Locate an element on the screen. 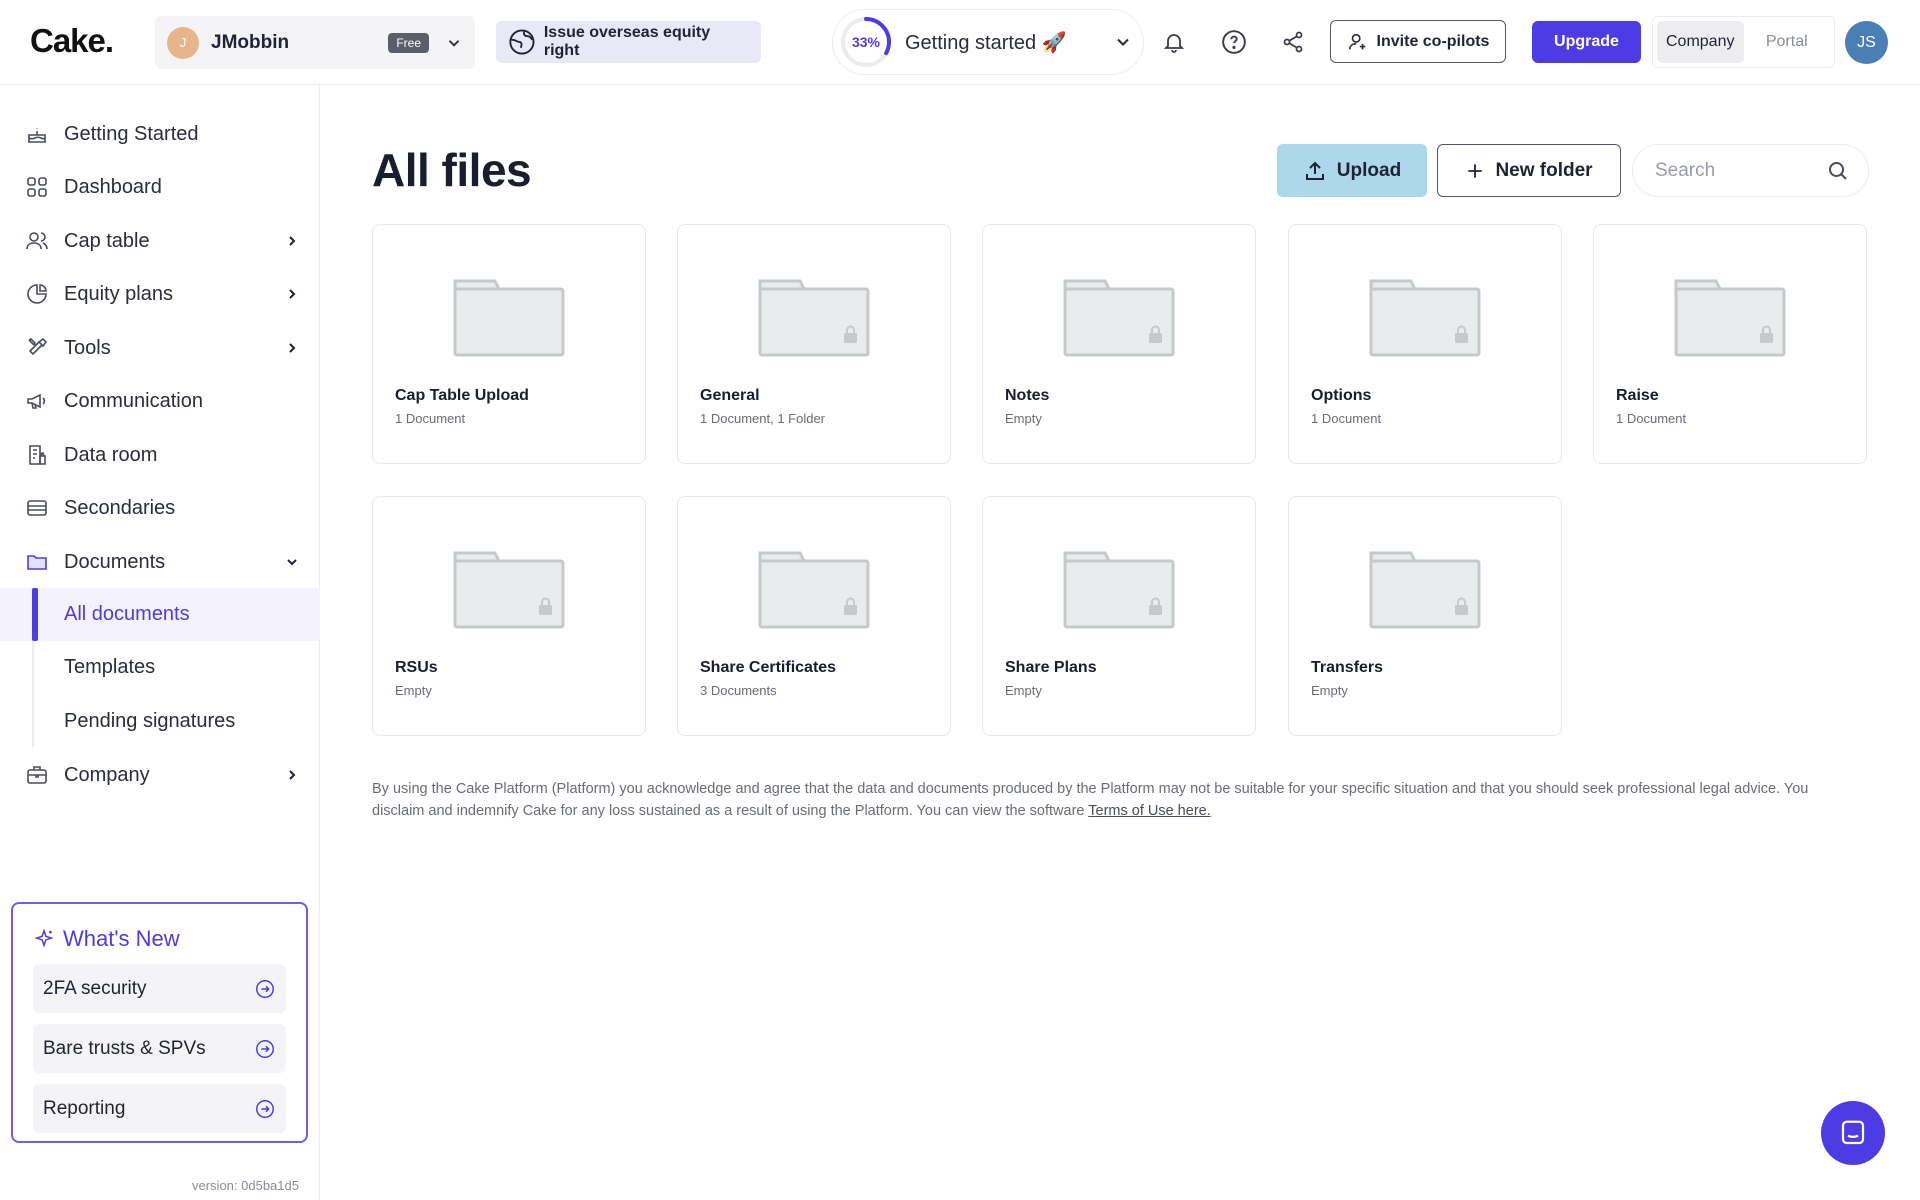  sidebar-item-cap-table: Cap table is located at coordinates (160, 241).